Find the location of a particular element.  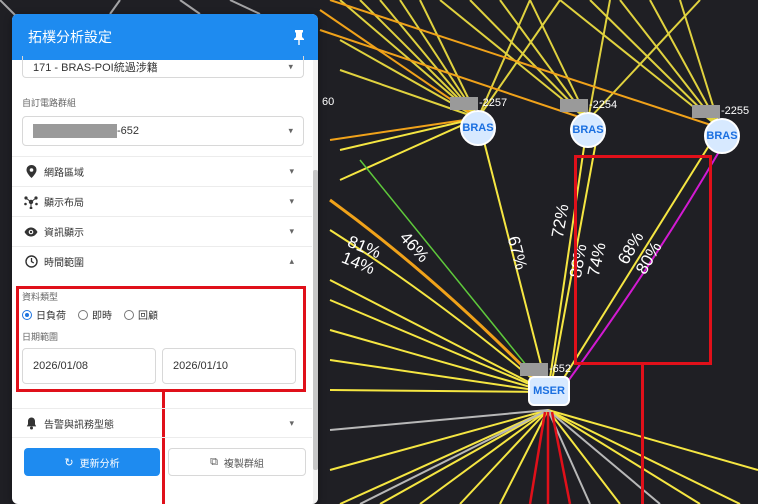

clock-icon is located at coordinates (31, 262).